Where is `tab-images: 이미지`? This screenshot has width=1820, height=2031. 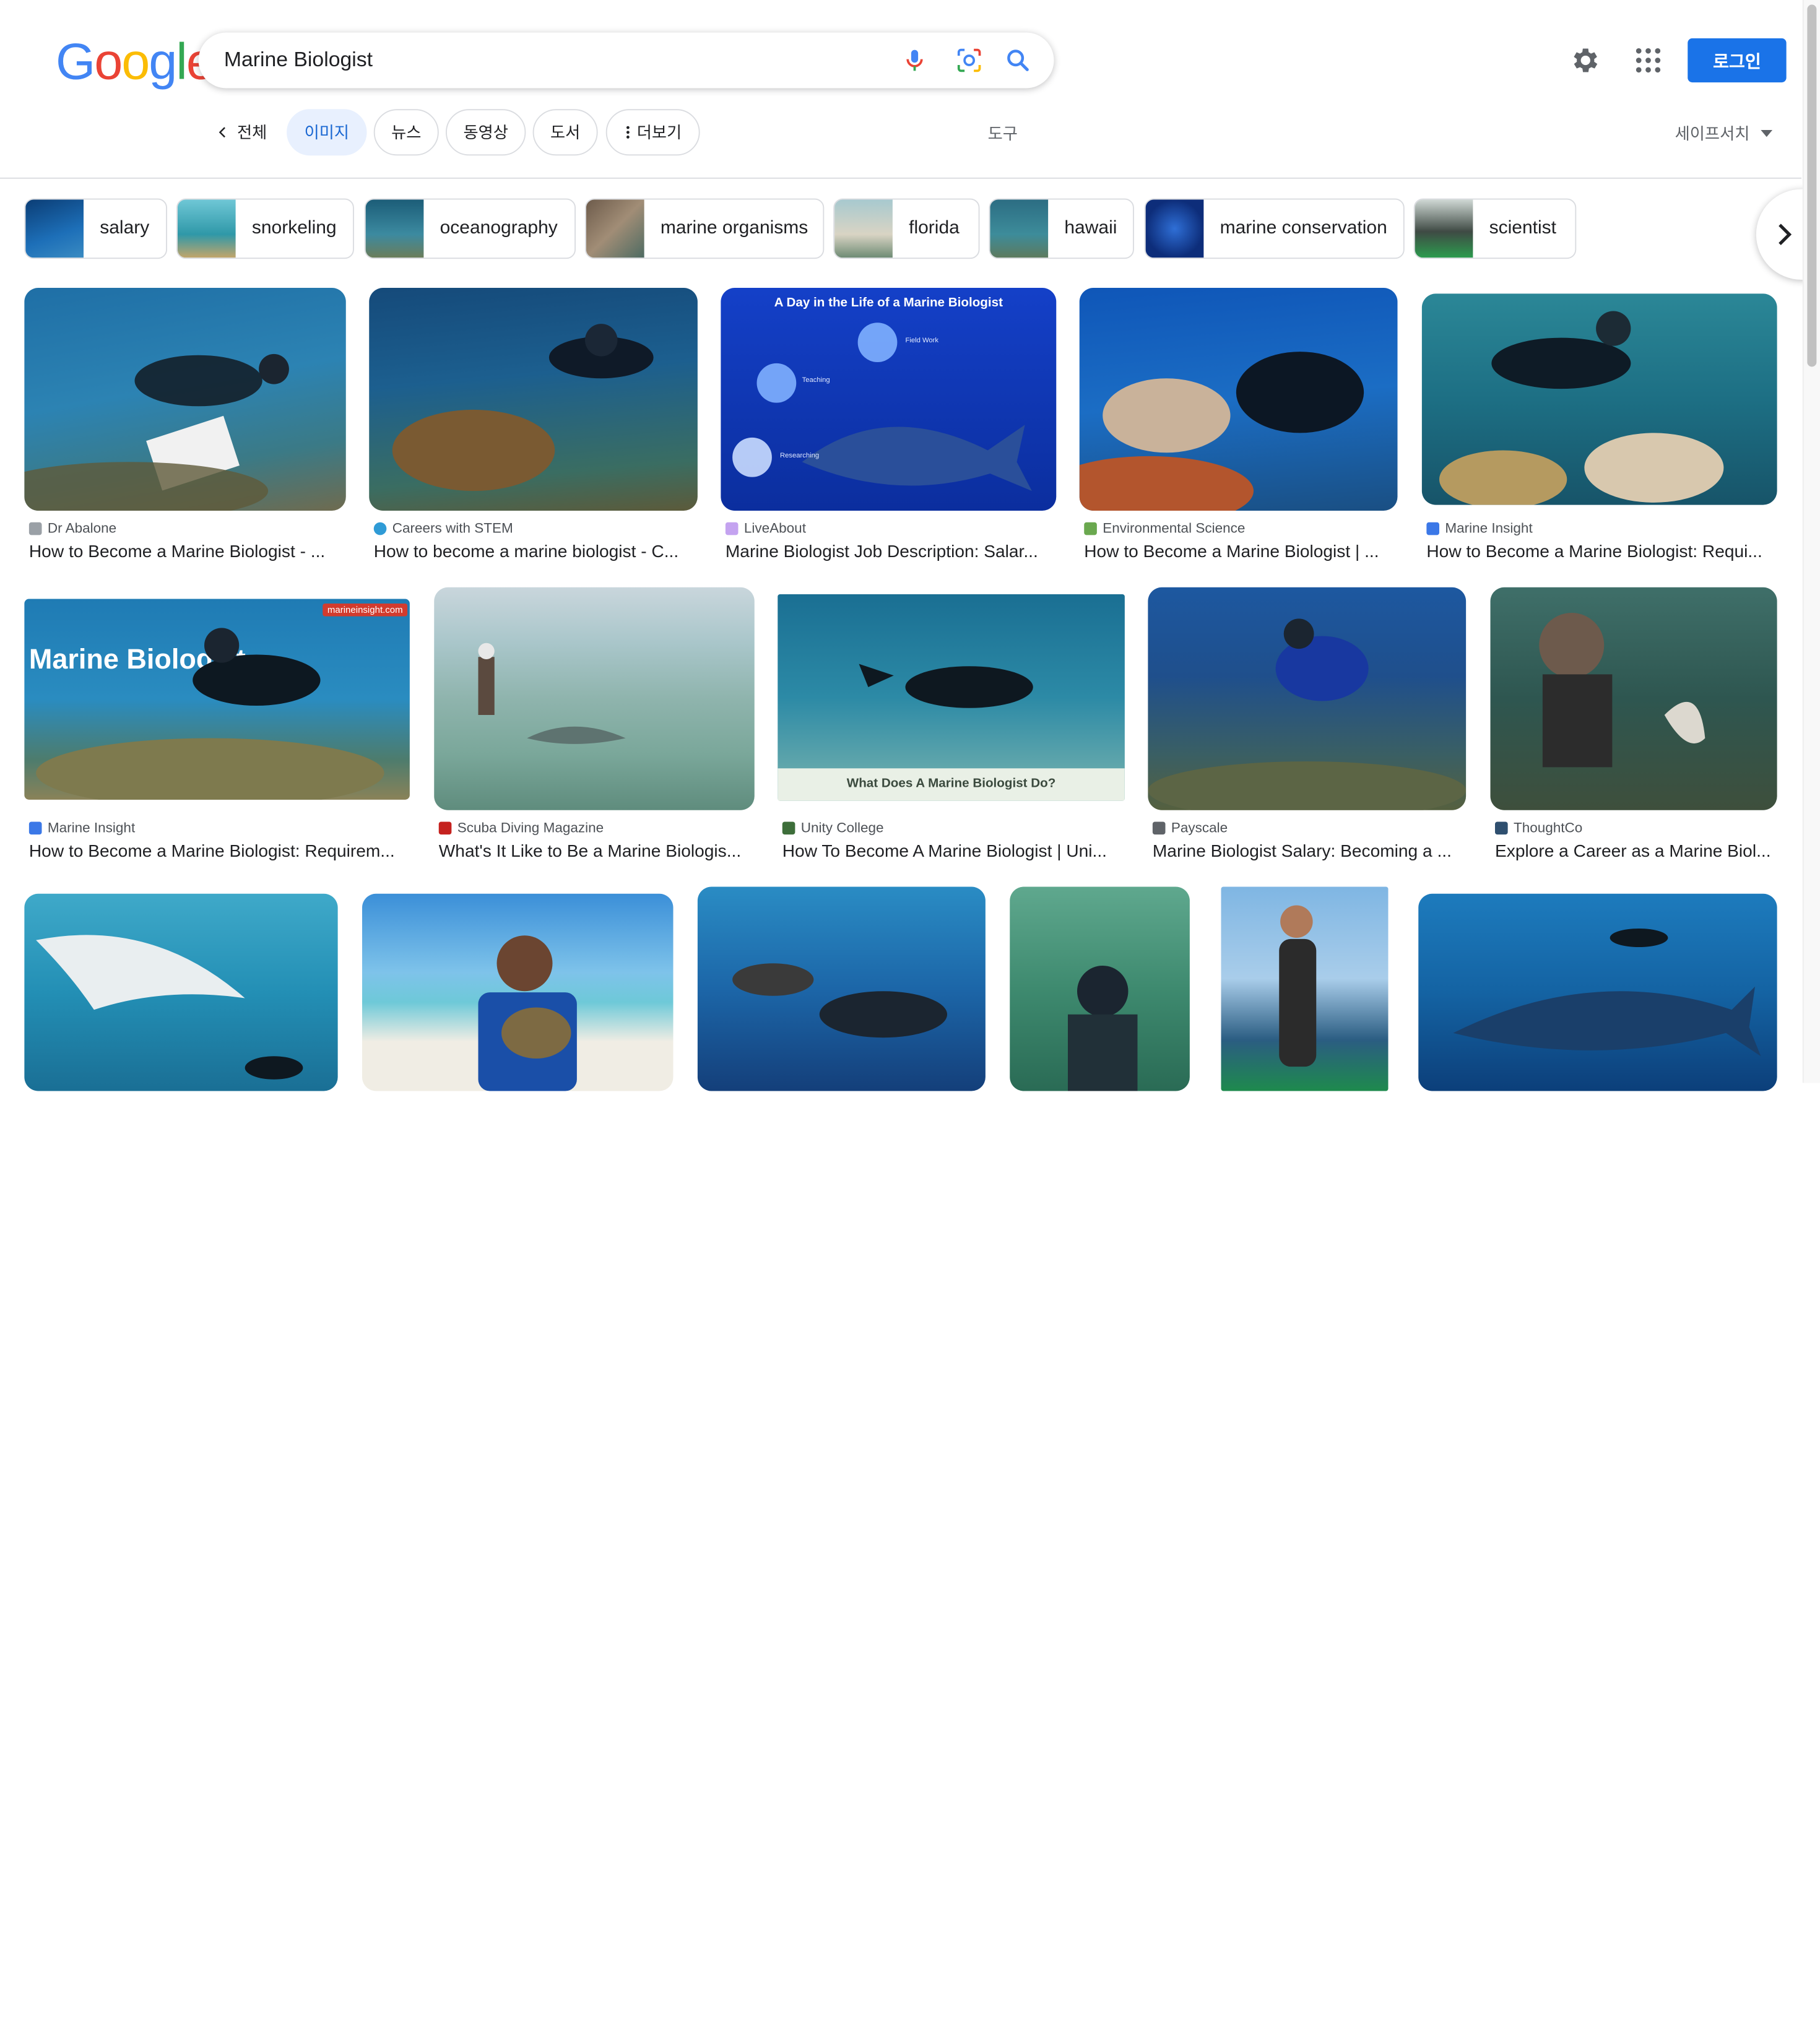 tab-images: 이미지 is located at coordinates (327, 132).